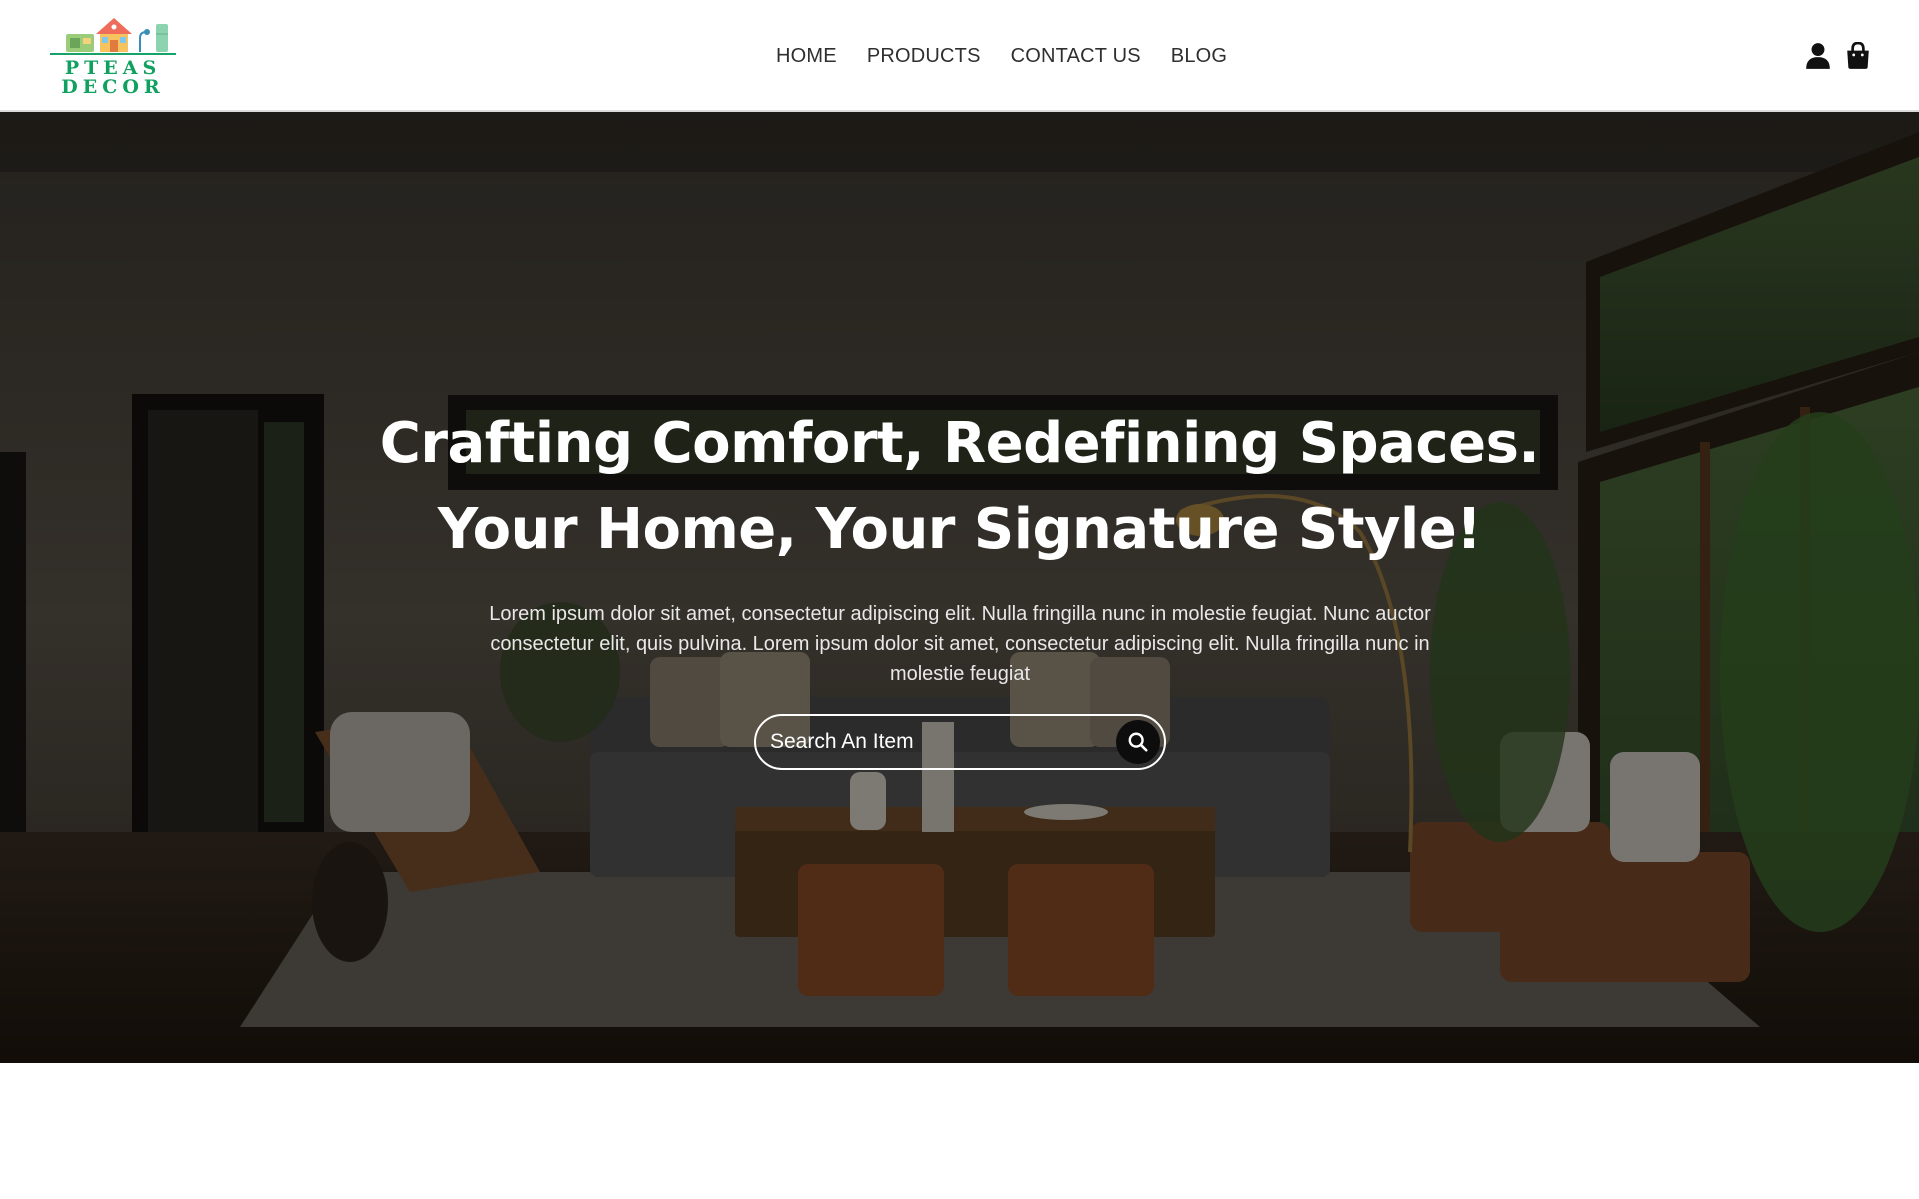  I want to click on search-input, so click(940, 742).